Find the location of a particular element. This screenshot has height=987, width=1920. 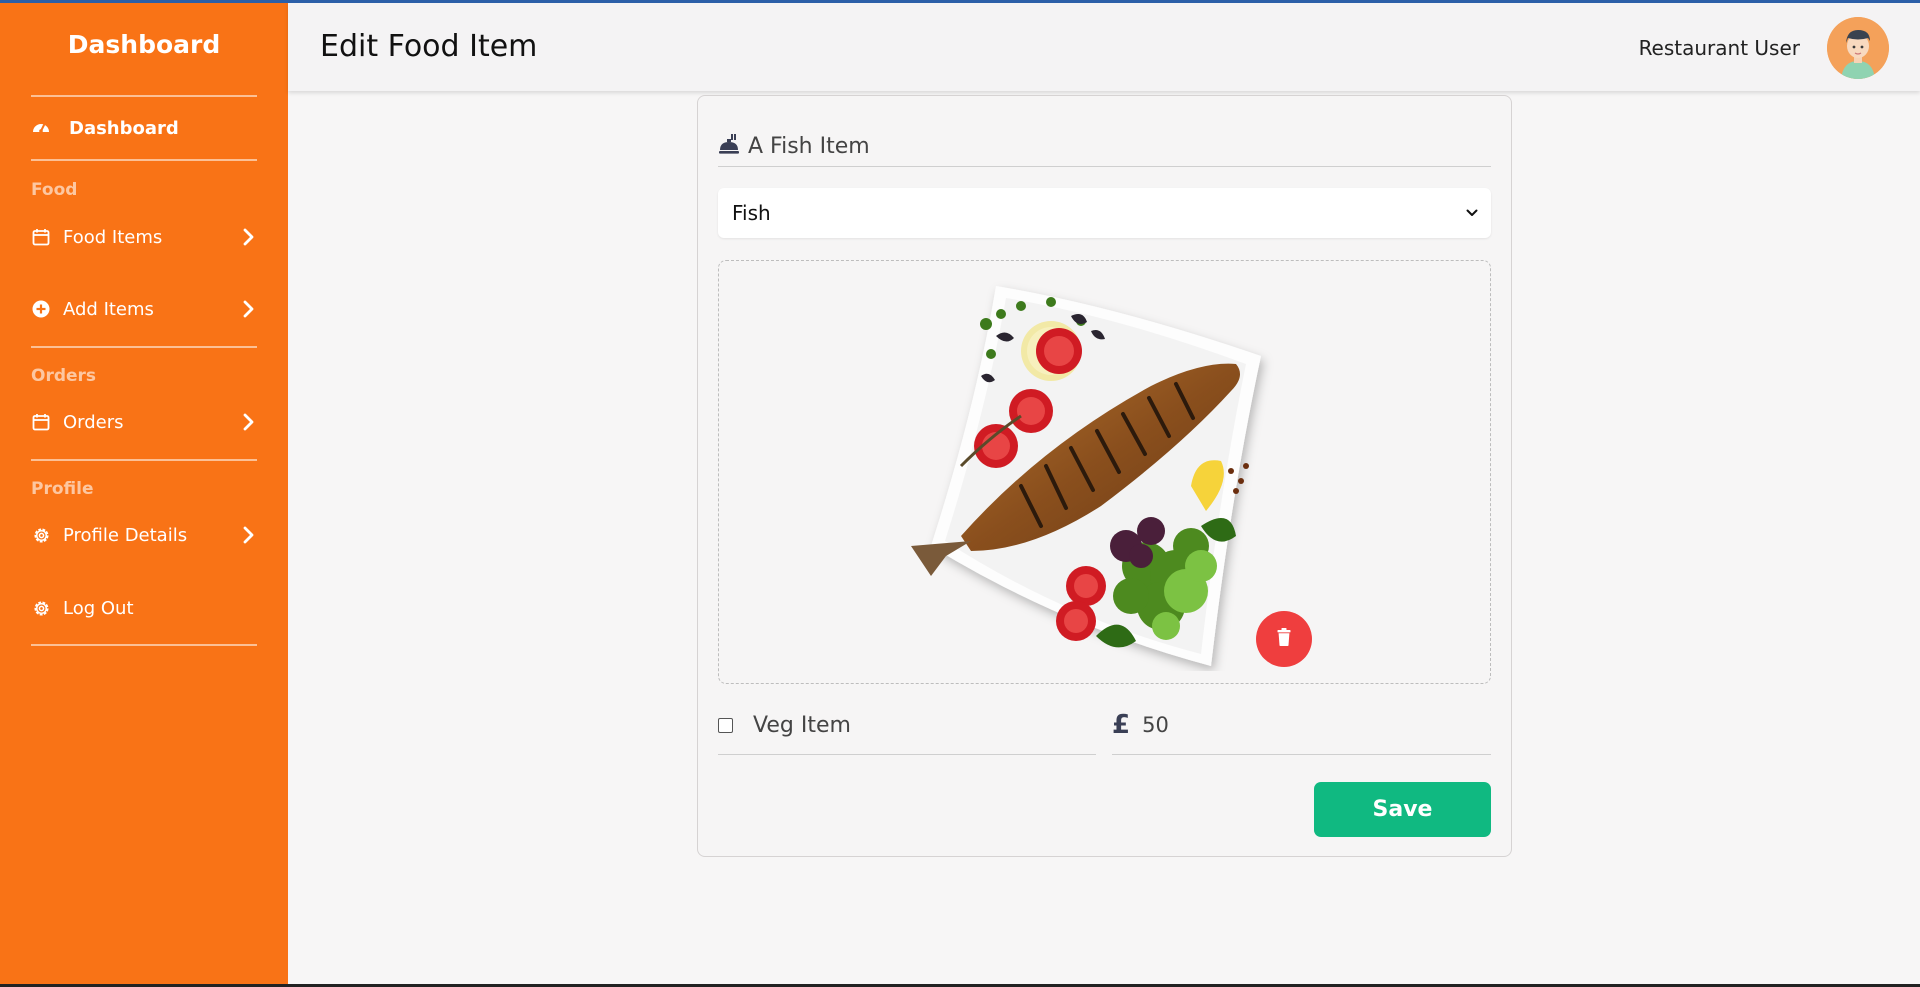

sidebar-item-add-items: Add Items is located at coordinates (144, 309).